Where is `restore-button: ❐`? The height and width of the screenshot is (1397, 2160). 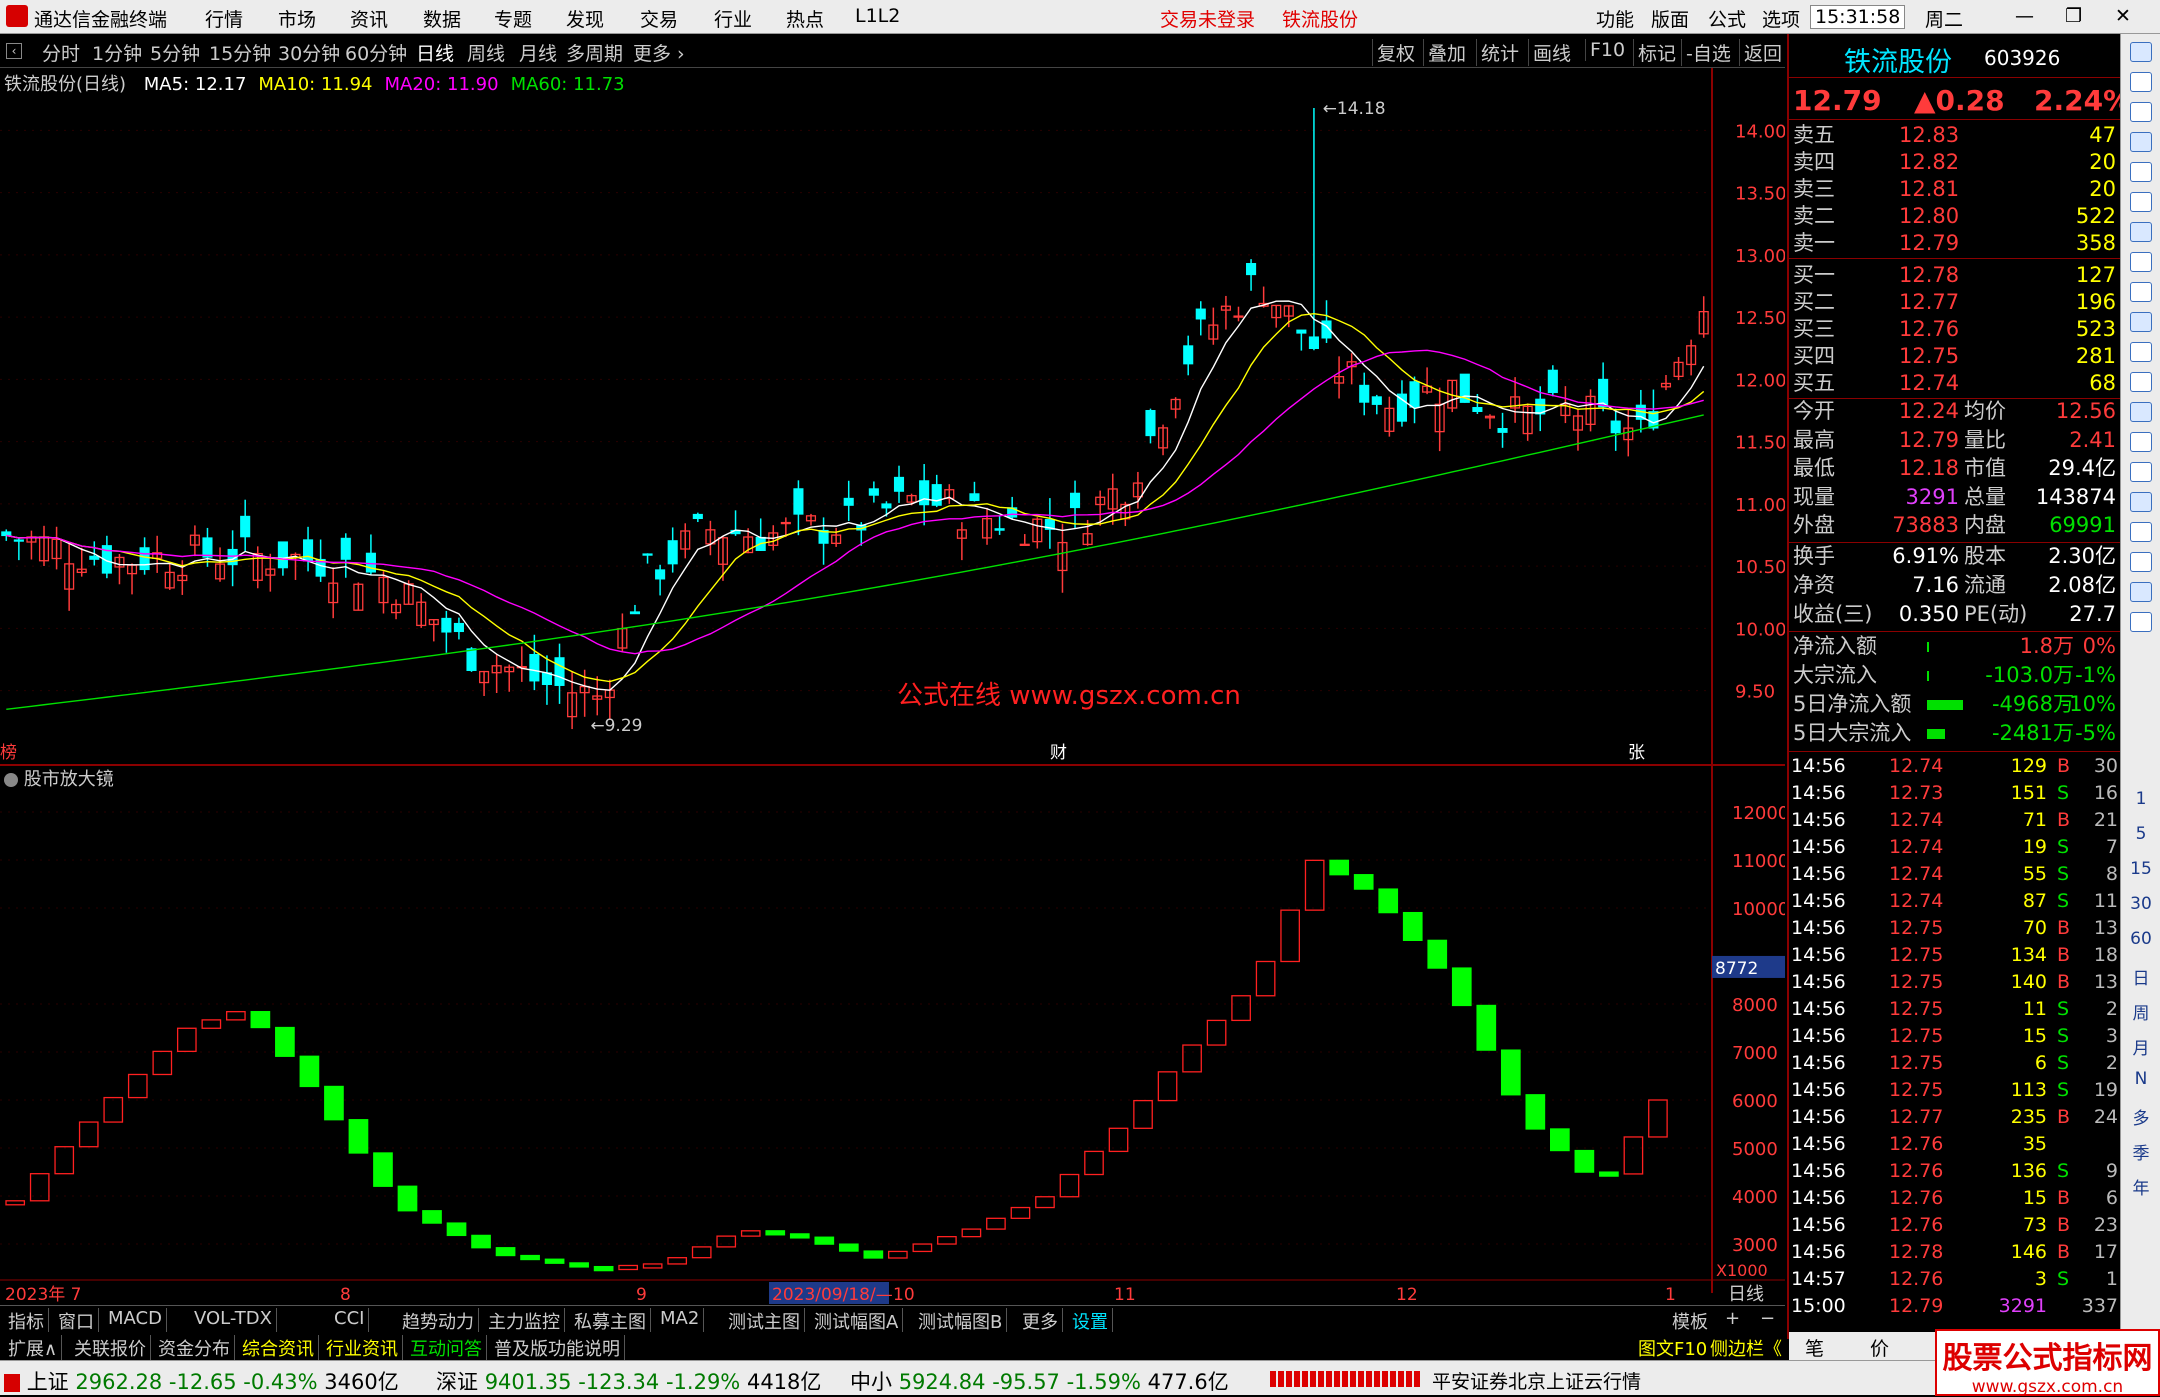 restore-button: ❐ is located at coordinates (2073, 16).